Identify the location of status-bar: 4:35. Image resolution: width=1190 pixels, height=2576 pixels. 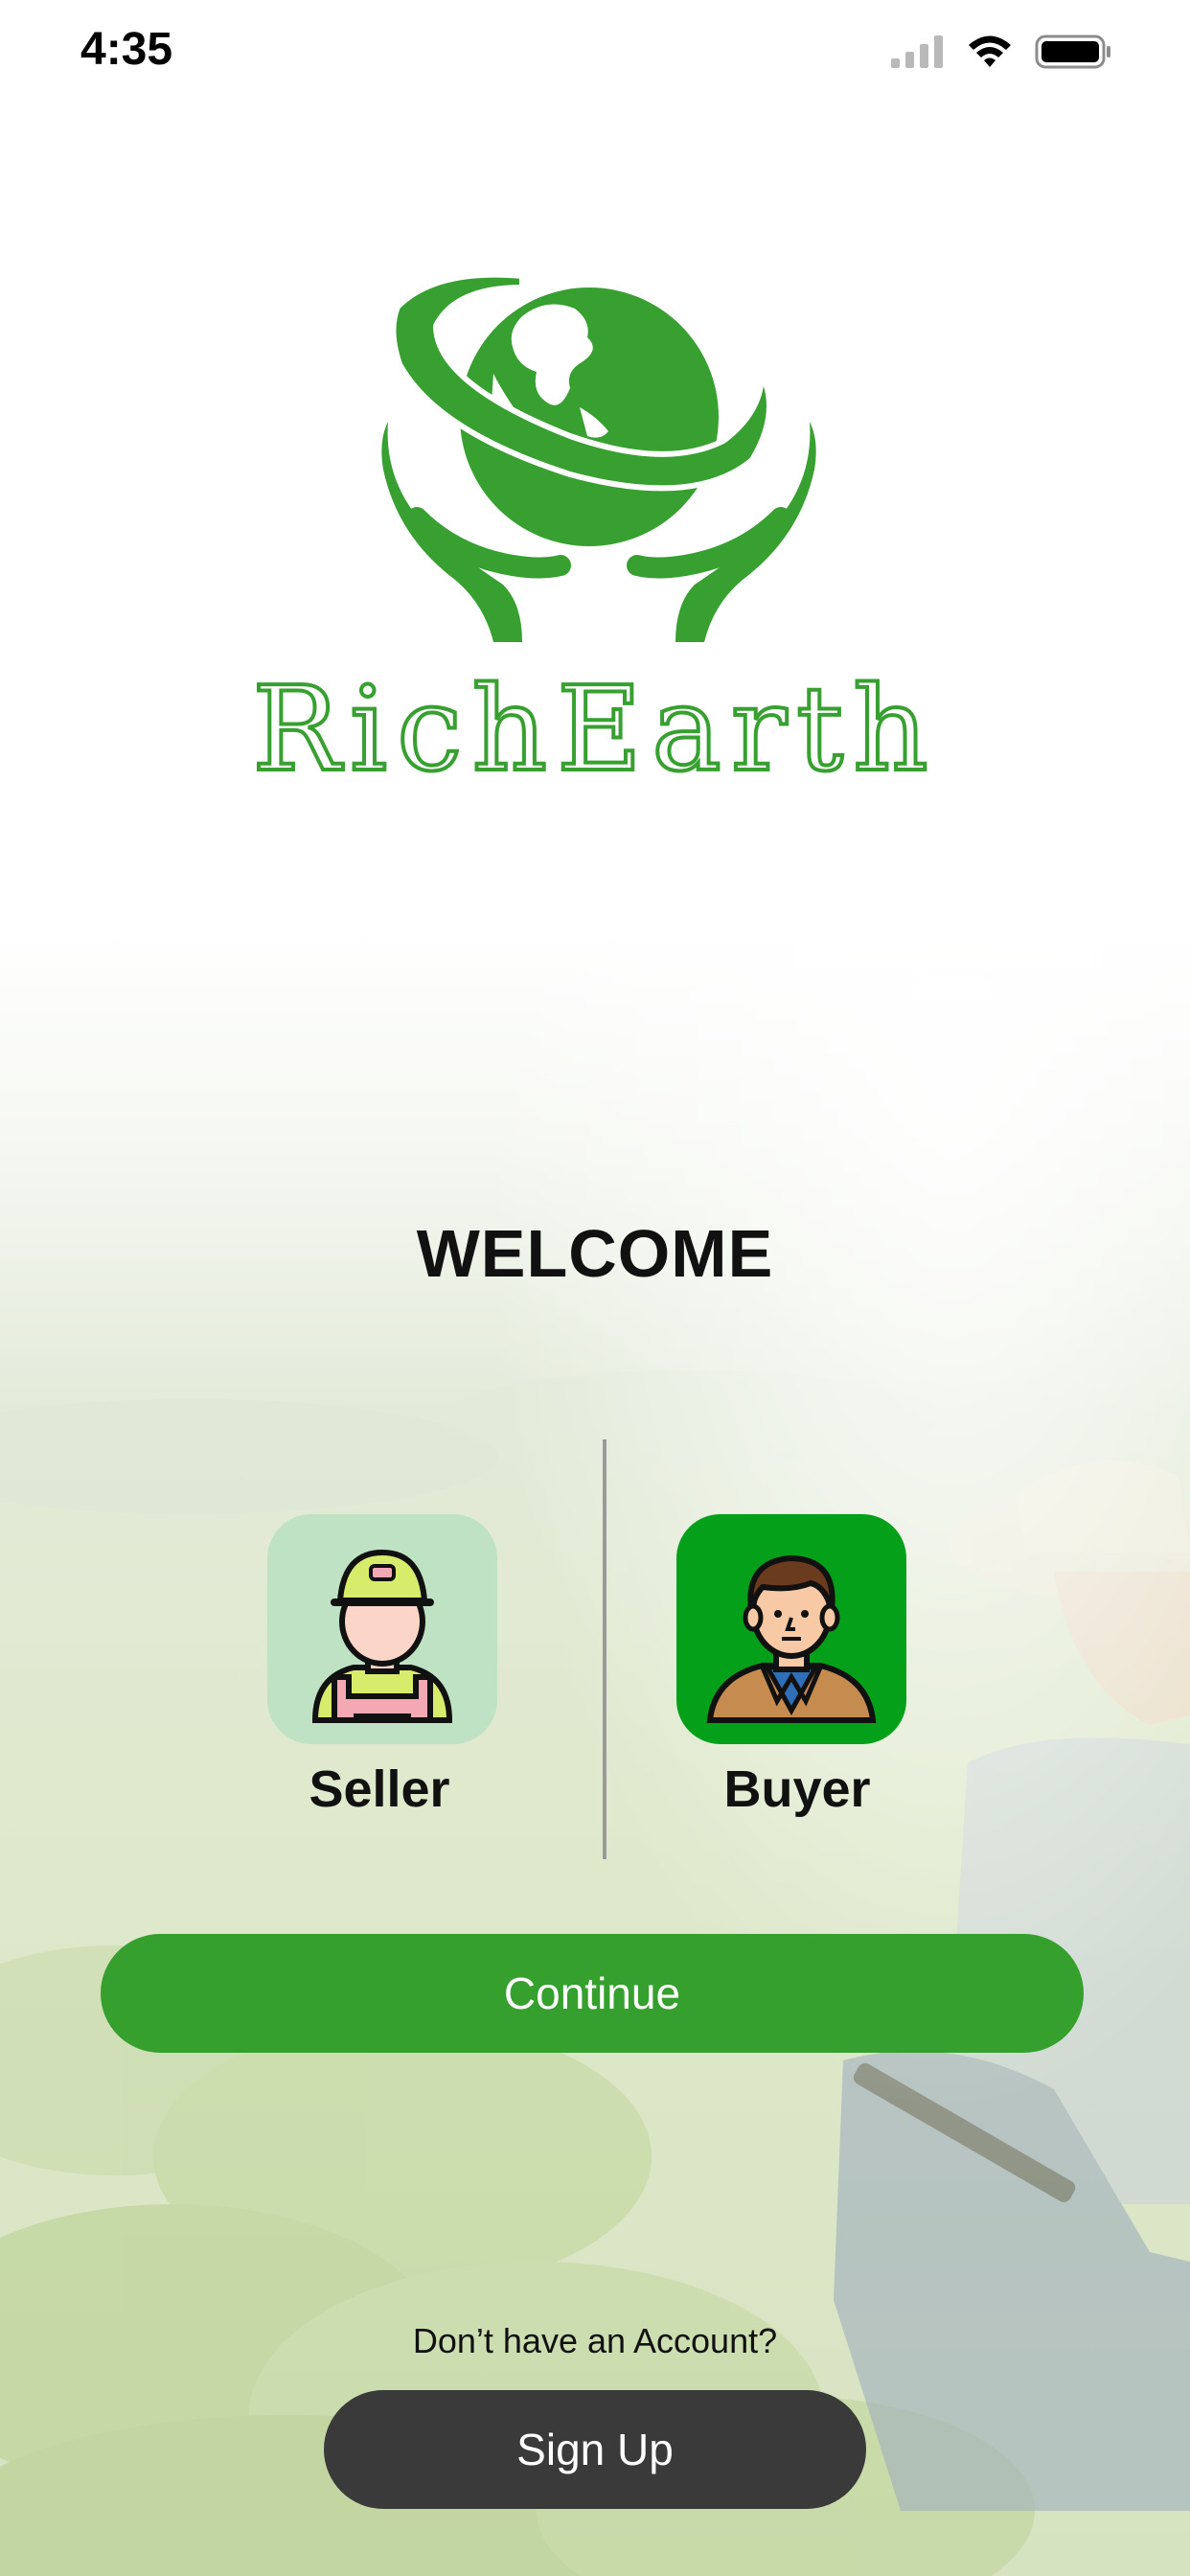
(595, 52).